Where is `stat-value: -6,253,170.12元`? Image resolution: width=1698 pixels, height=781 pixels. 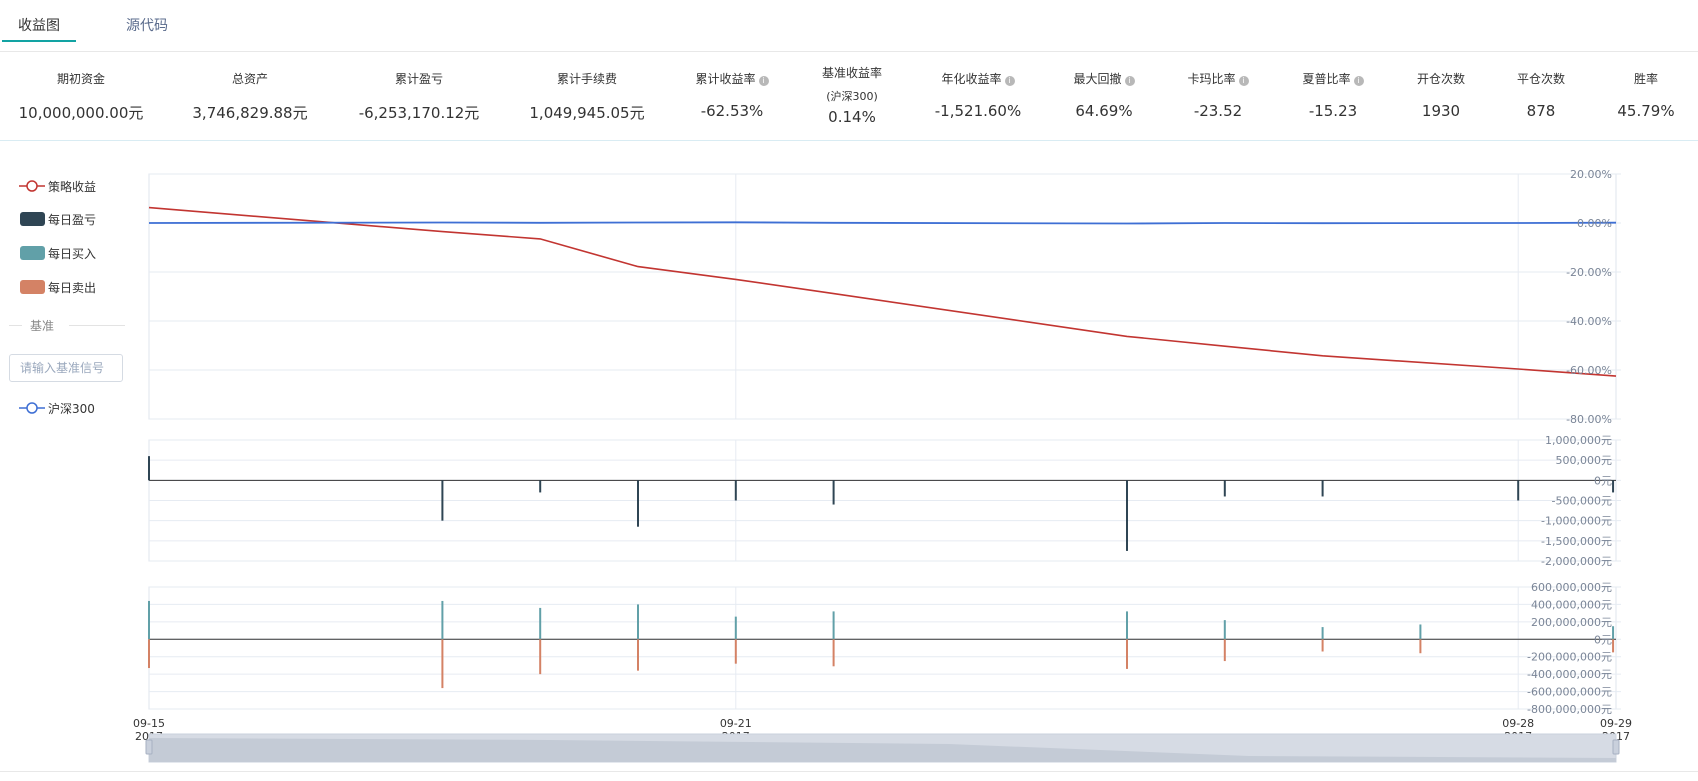 stat-value: -6,253,170.12元 is located at coordinates (419, 113).